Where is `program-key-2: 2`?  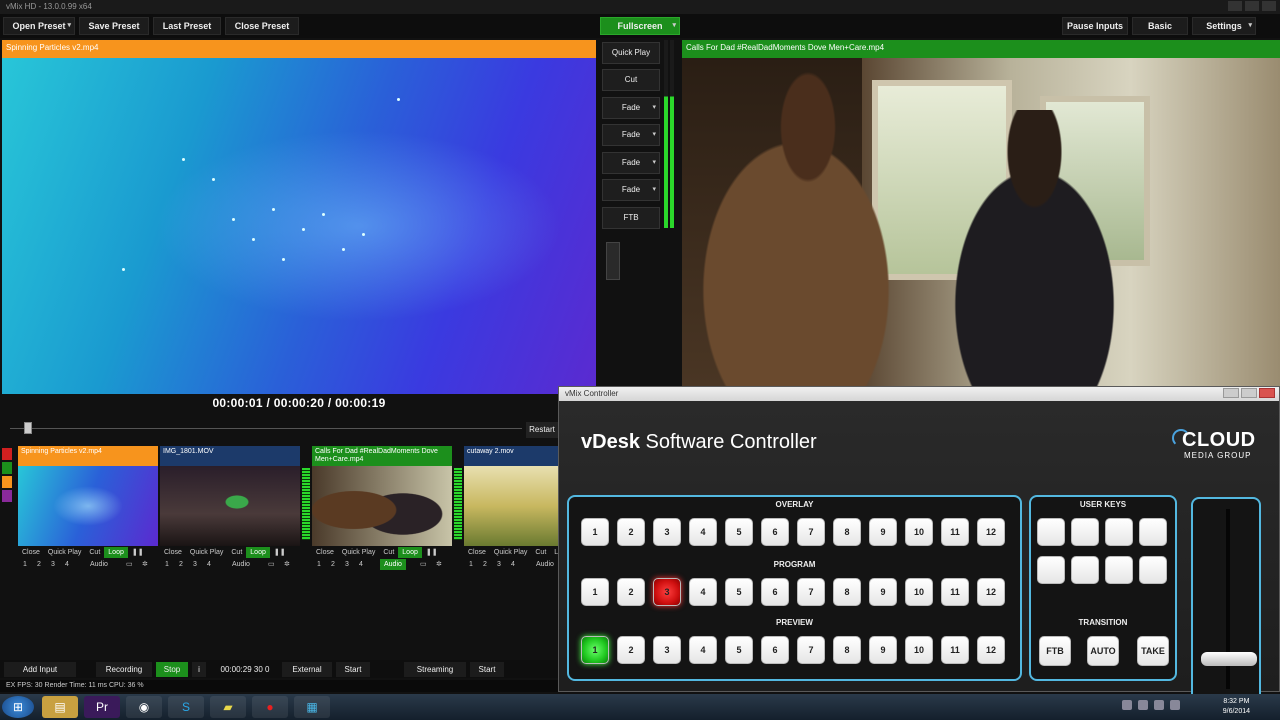
program-key-2: 2 is located at coordinates (631, 592).